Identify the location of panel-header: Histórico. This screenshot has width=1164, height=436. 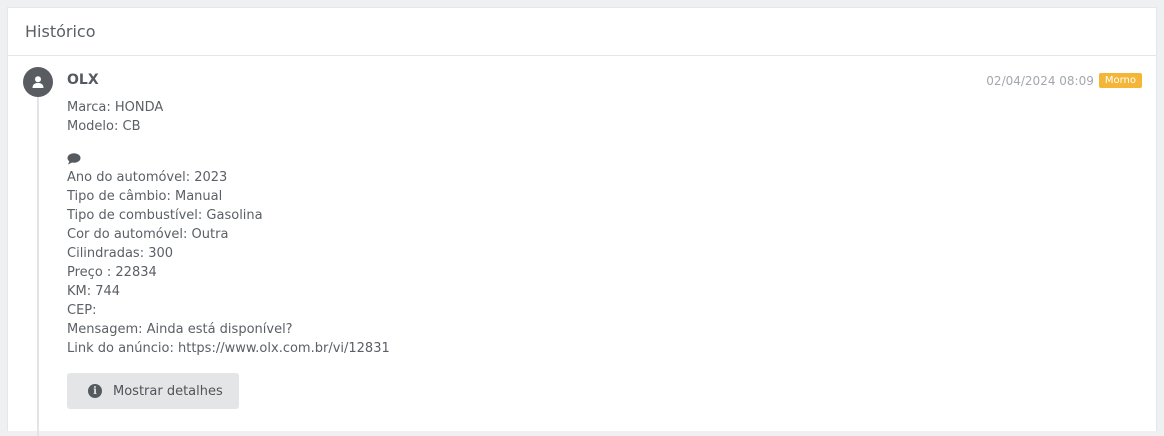
(582, 32).